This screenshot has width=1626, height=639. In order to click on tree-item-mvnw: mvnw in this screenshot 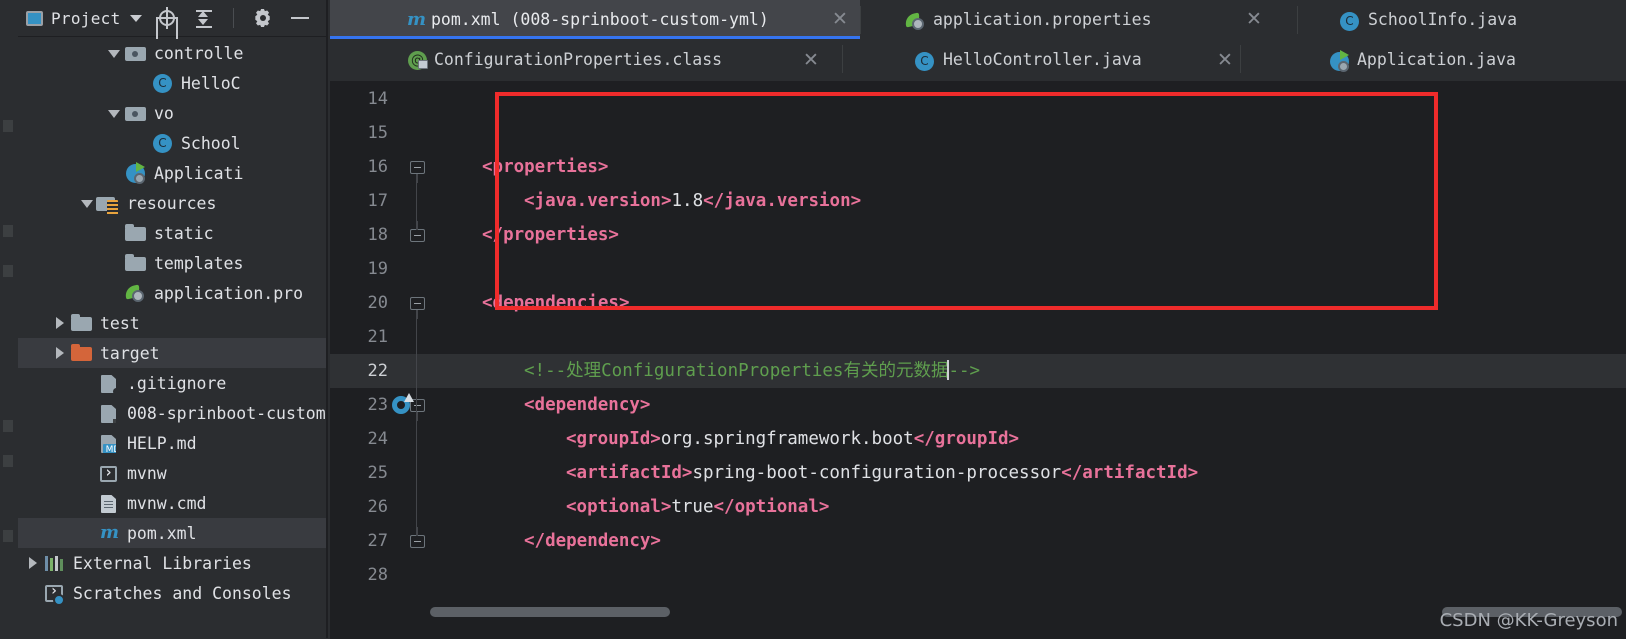, I will do `click(173, 473)`.